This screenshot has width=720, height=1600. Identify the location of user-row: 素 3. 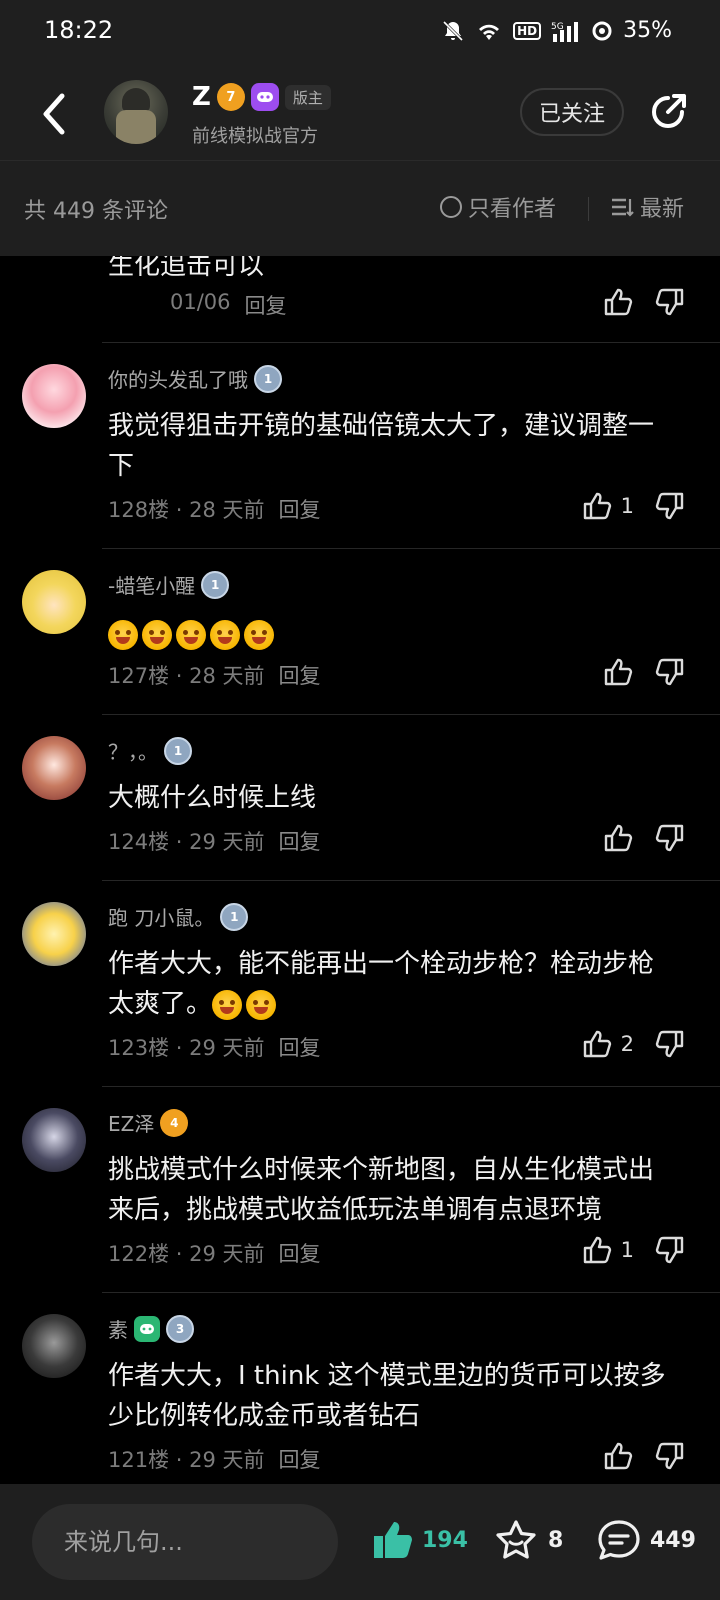
(151, 1328).